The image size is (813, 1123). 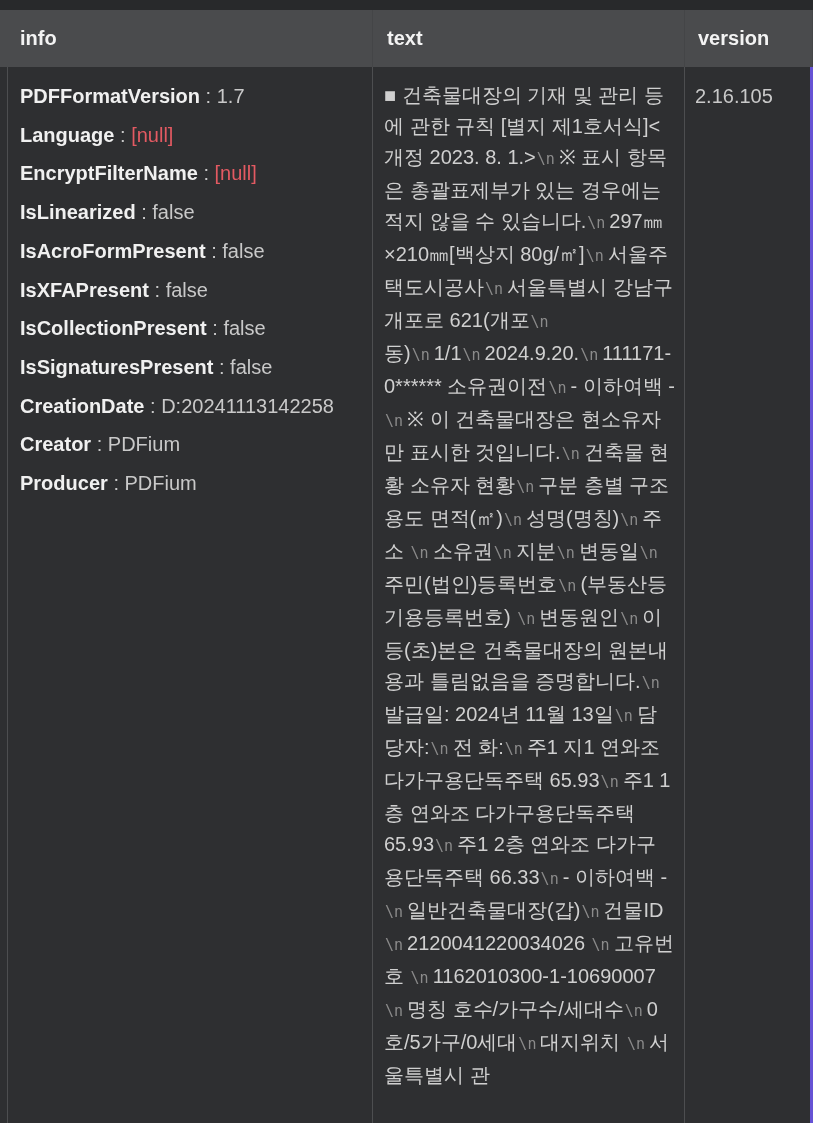 I want to click on info-entry: IsXFAPresent : false, so click(x=114, y=290).